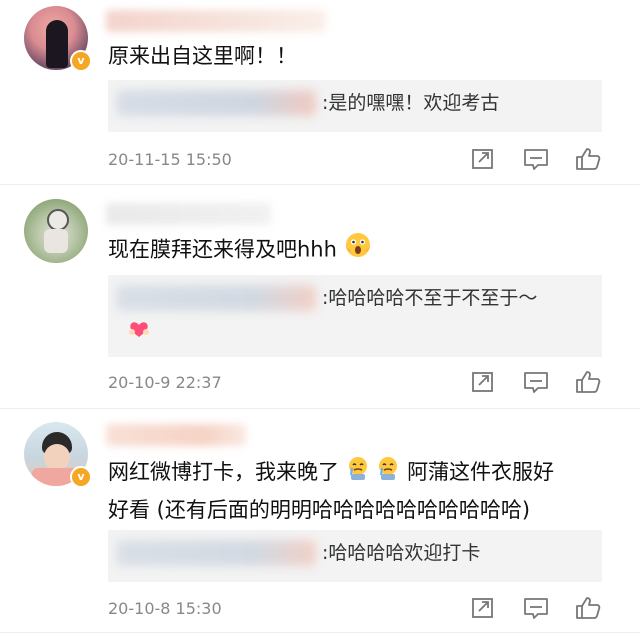 Image resolution: width=640 pixels, height=635 pixels. What do you see at coordinates (165, 608) in the screenshot?
I see `timestamp: 20-10-8 15:30` at bounding box center [165, 608].